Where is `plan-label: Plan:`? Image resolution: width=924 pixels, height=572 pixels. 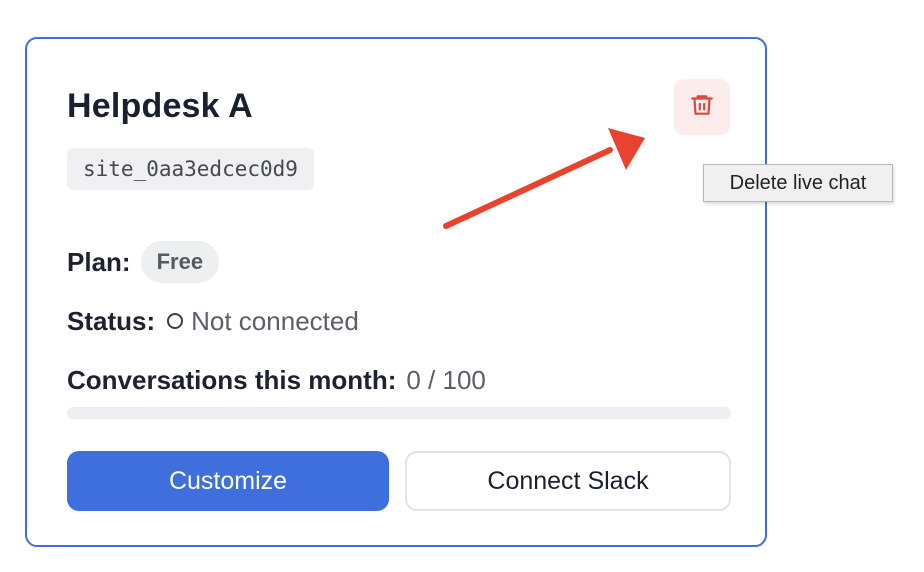 plan-label: Plan: is located at coordinates (99, 261).